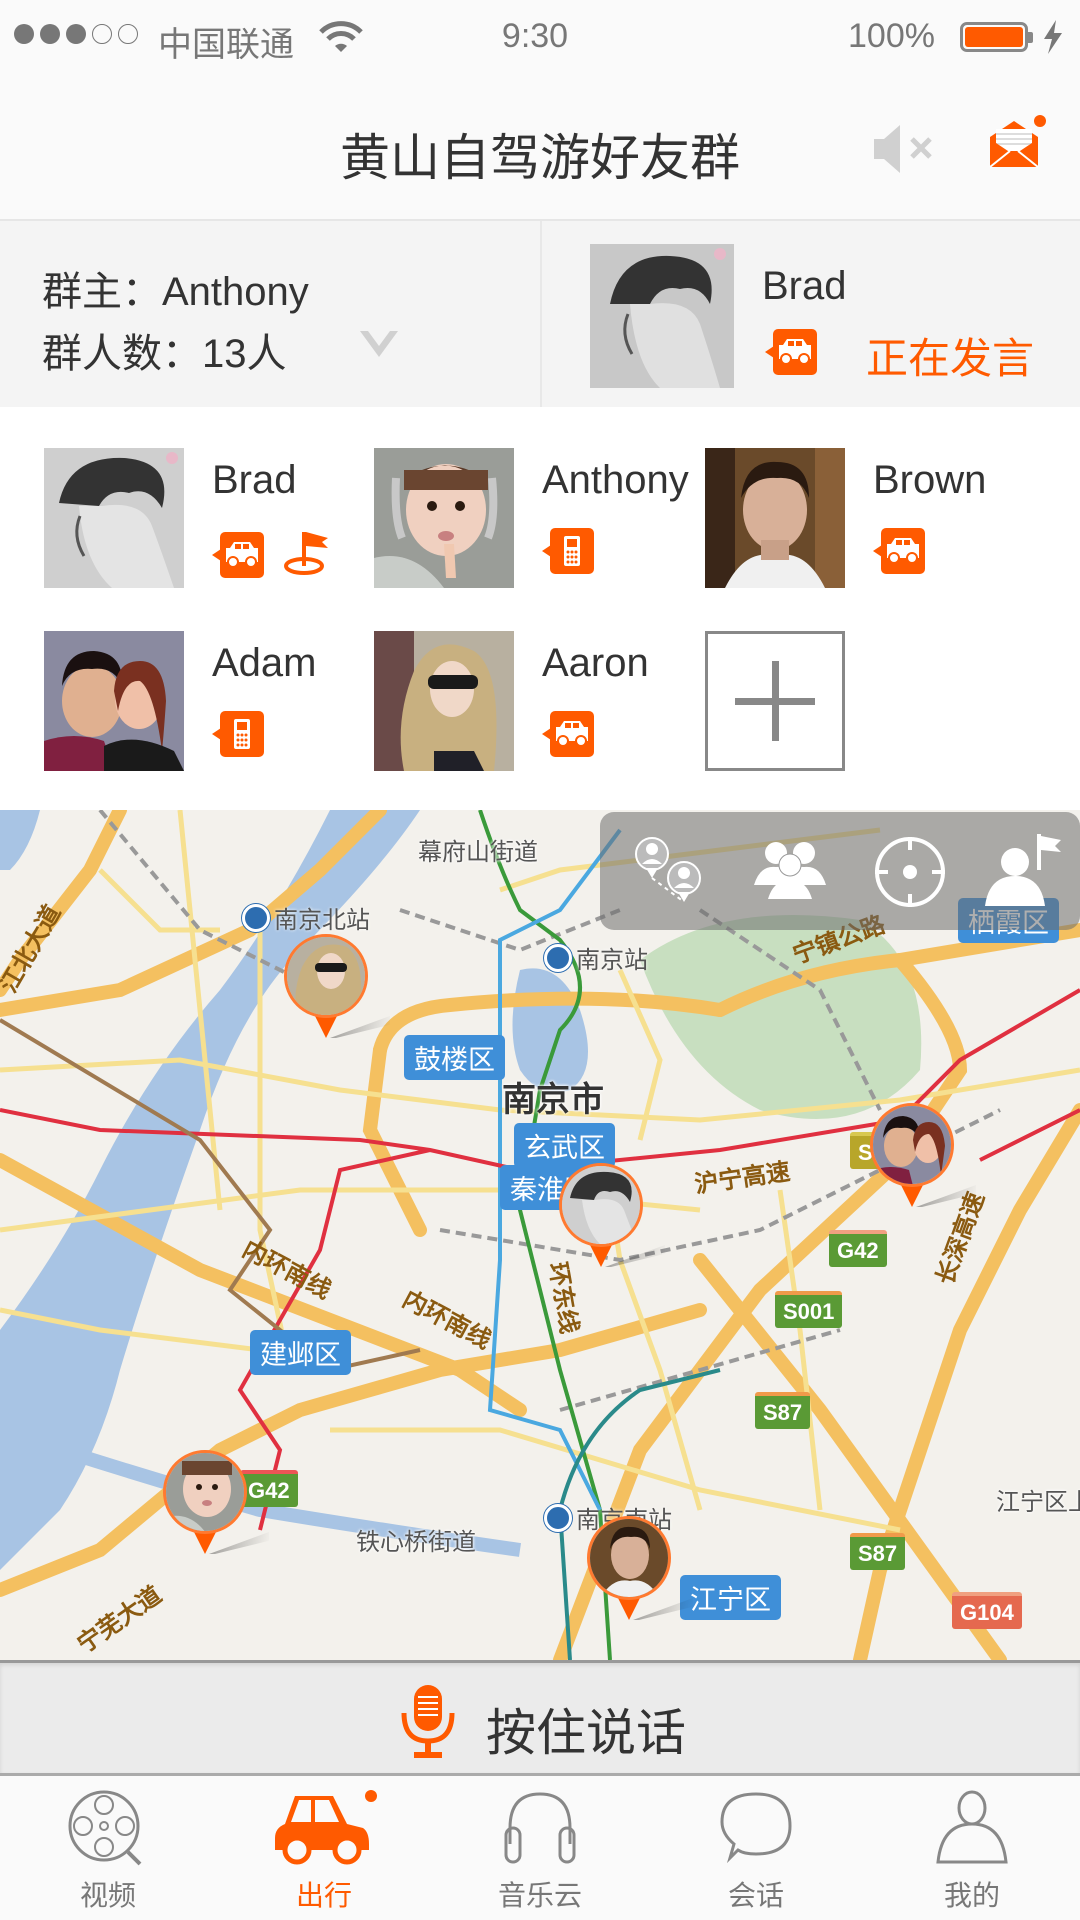 This screenshot has height=1920, width=1080. I want to click on member-distance-icon, so click(670, 872).